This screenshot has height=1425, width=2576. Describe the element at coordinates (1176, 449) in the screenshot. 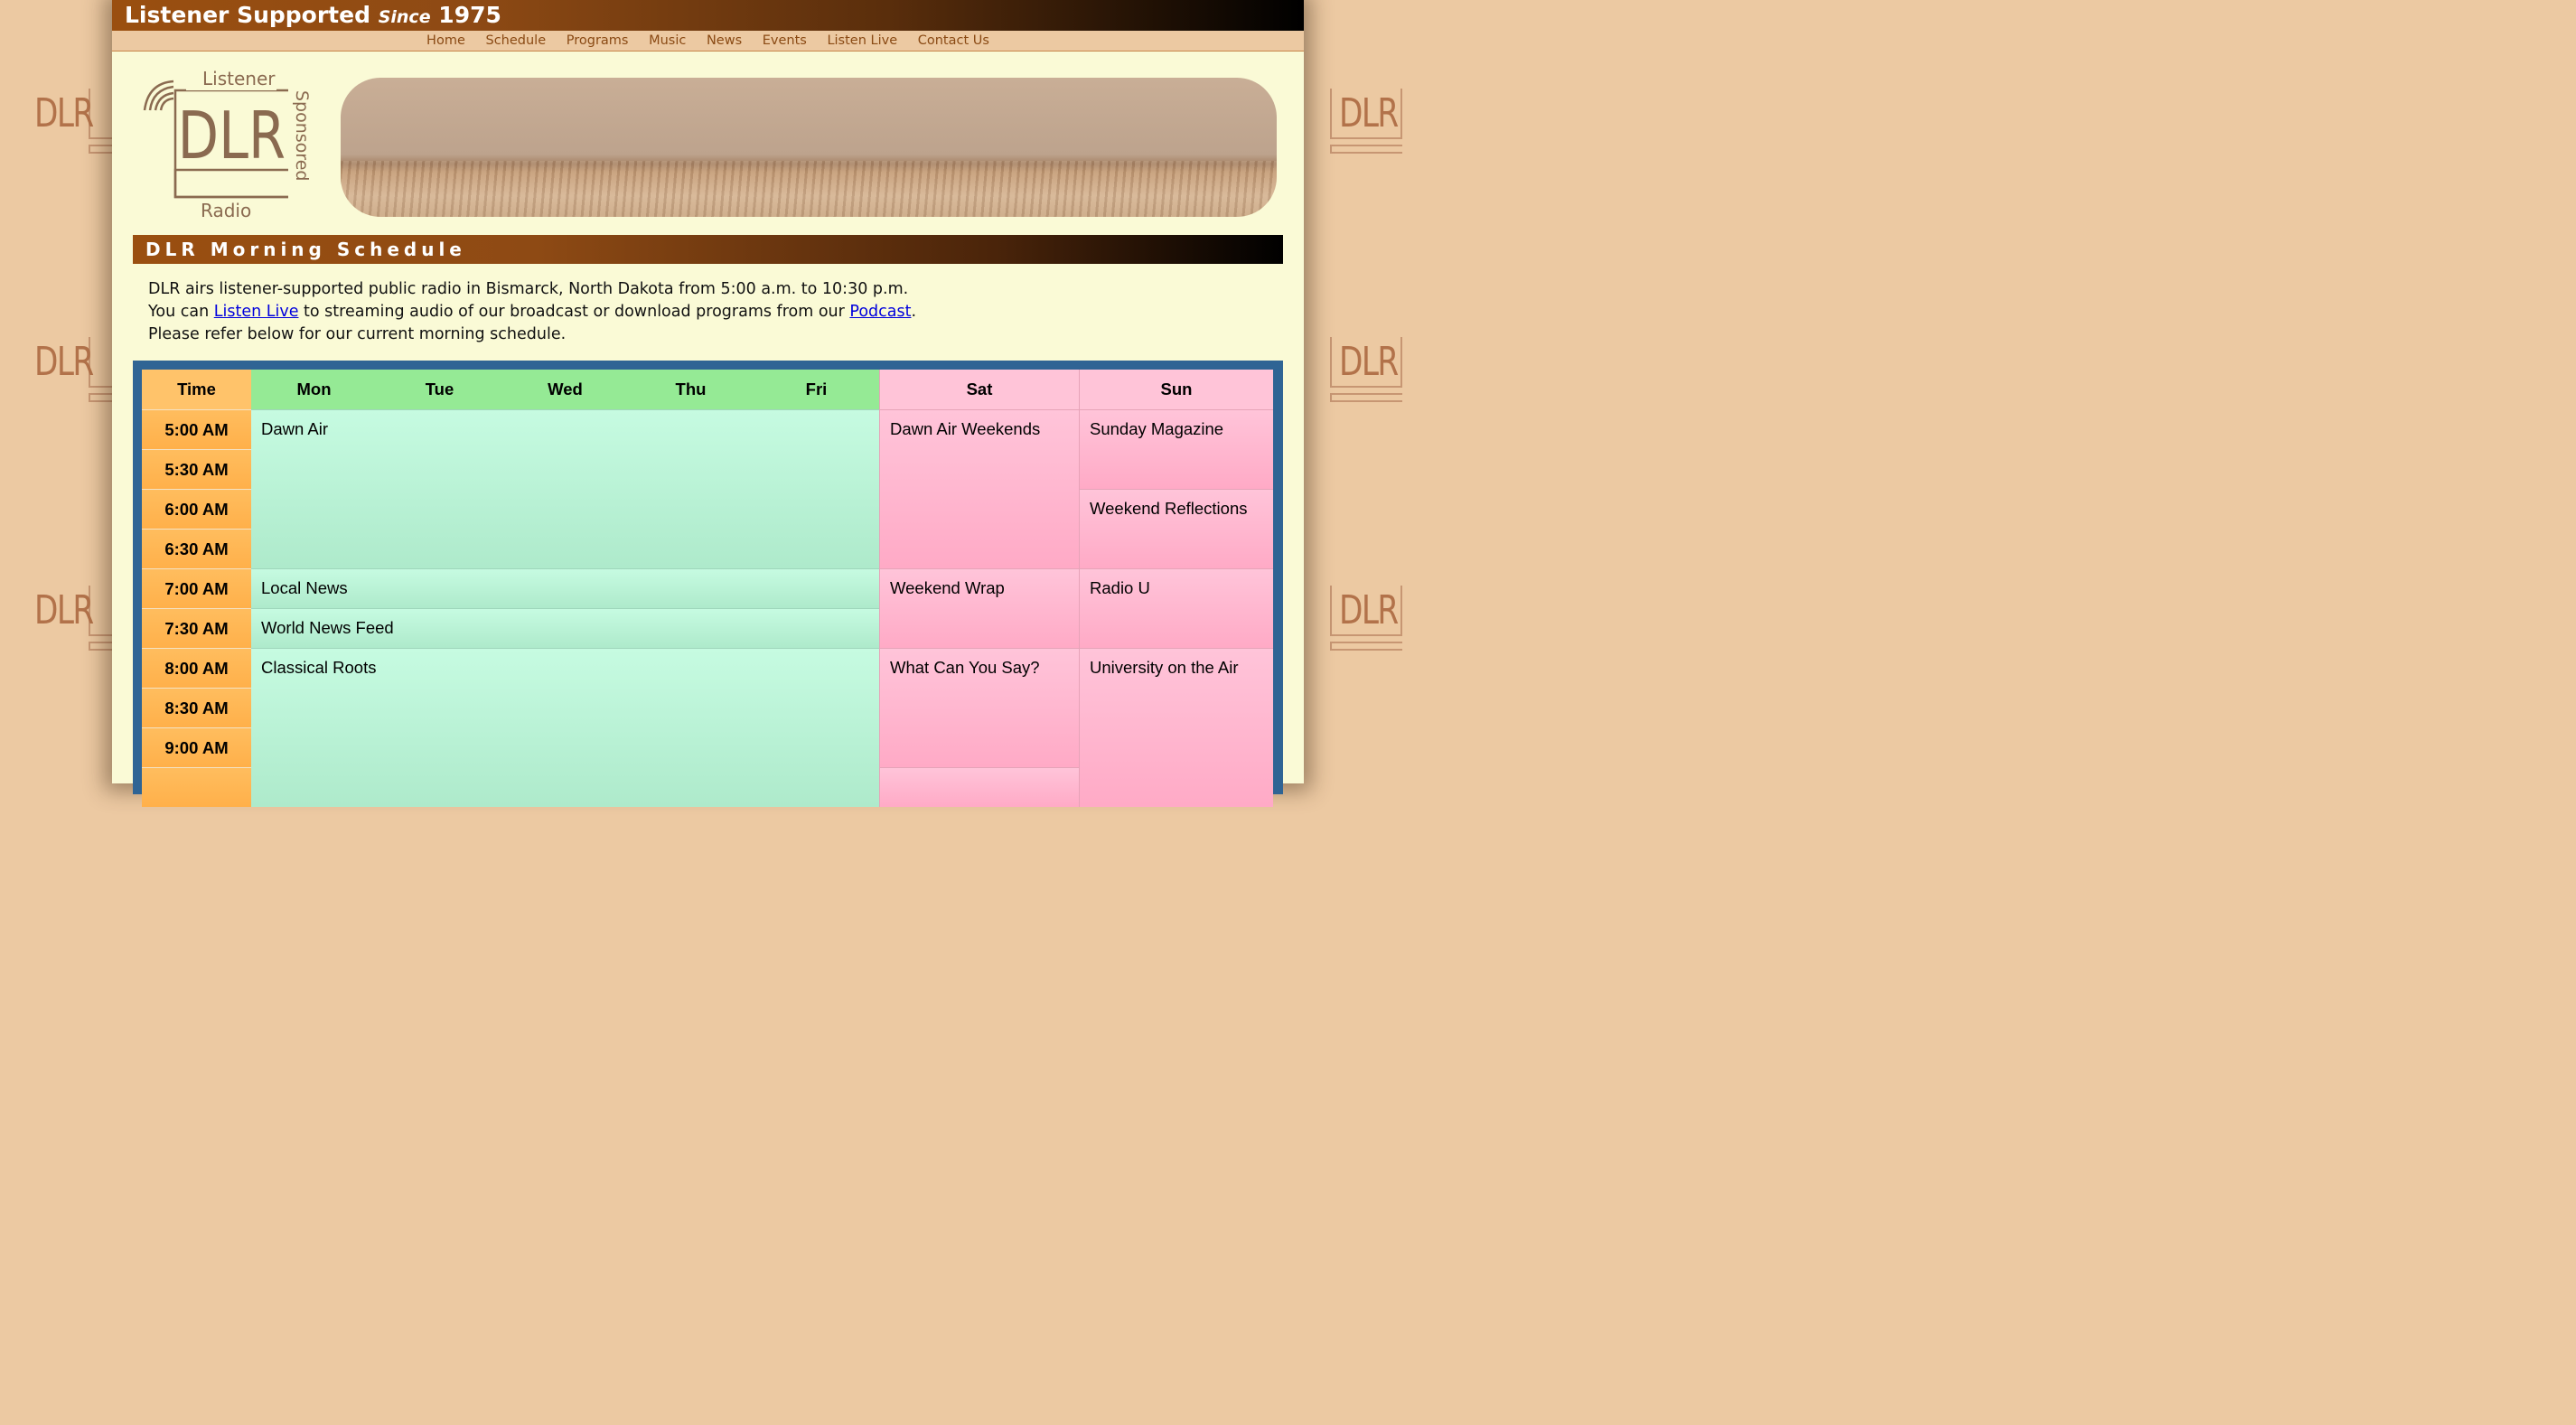

I see `program-sunday-magazine: Sunday Magazine` at that location.